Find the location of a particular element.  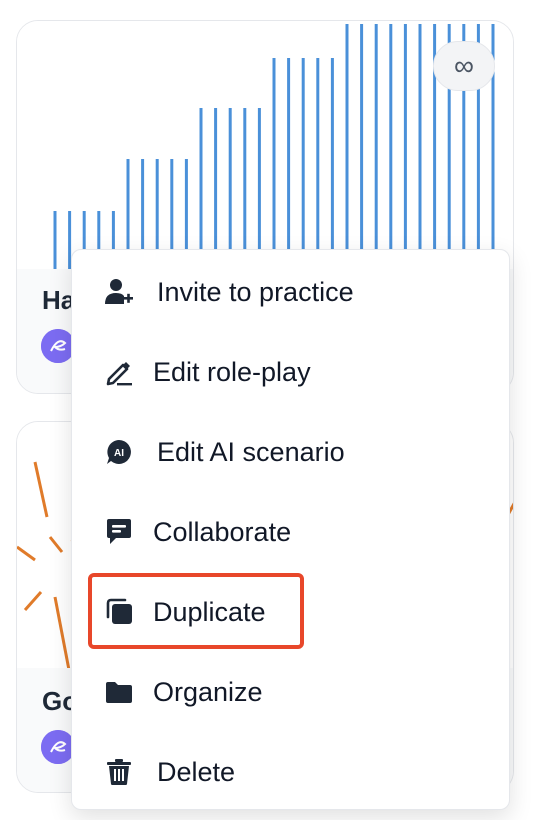

menu-item-delete: Delete is located at coordinates (290, 772).